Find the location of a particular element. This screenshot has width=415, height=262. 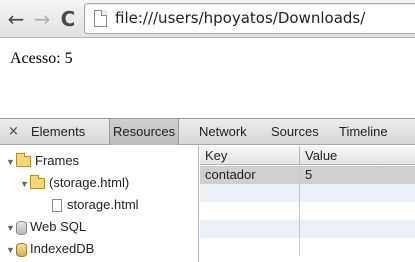

tree-item-file: storage.html is located at coordinates (95, 205).